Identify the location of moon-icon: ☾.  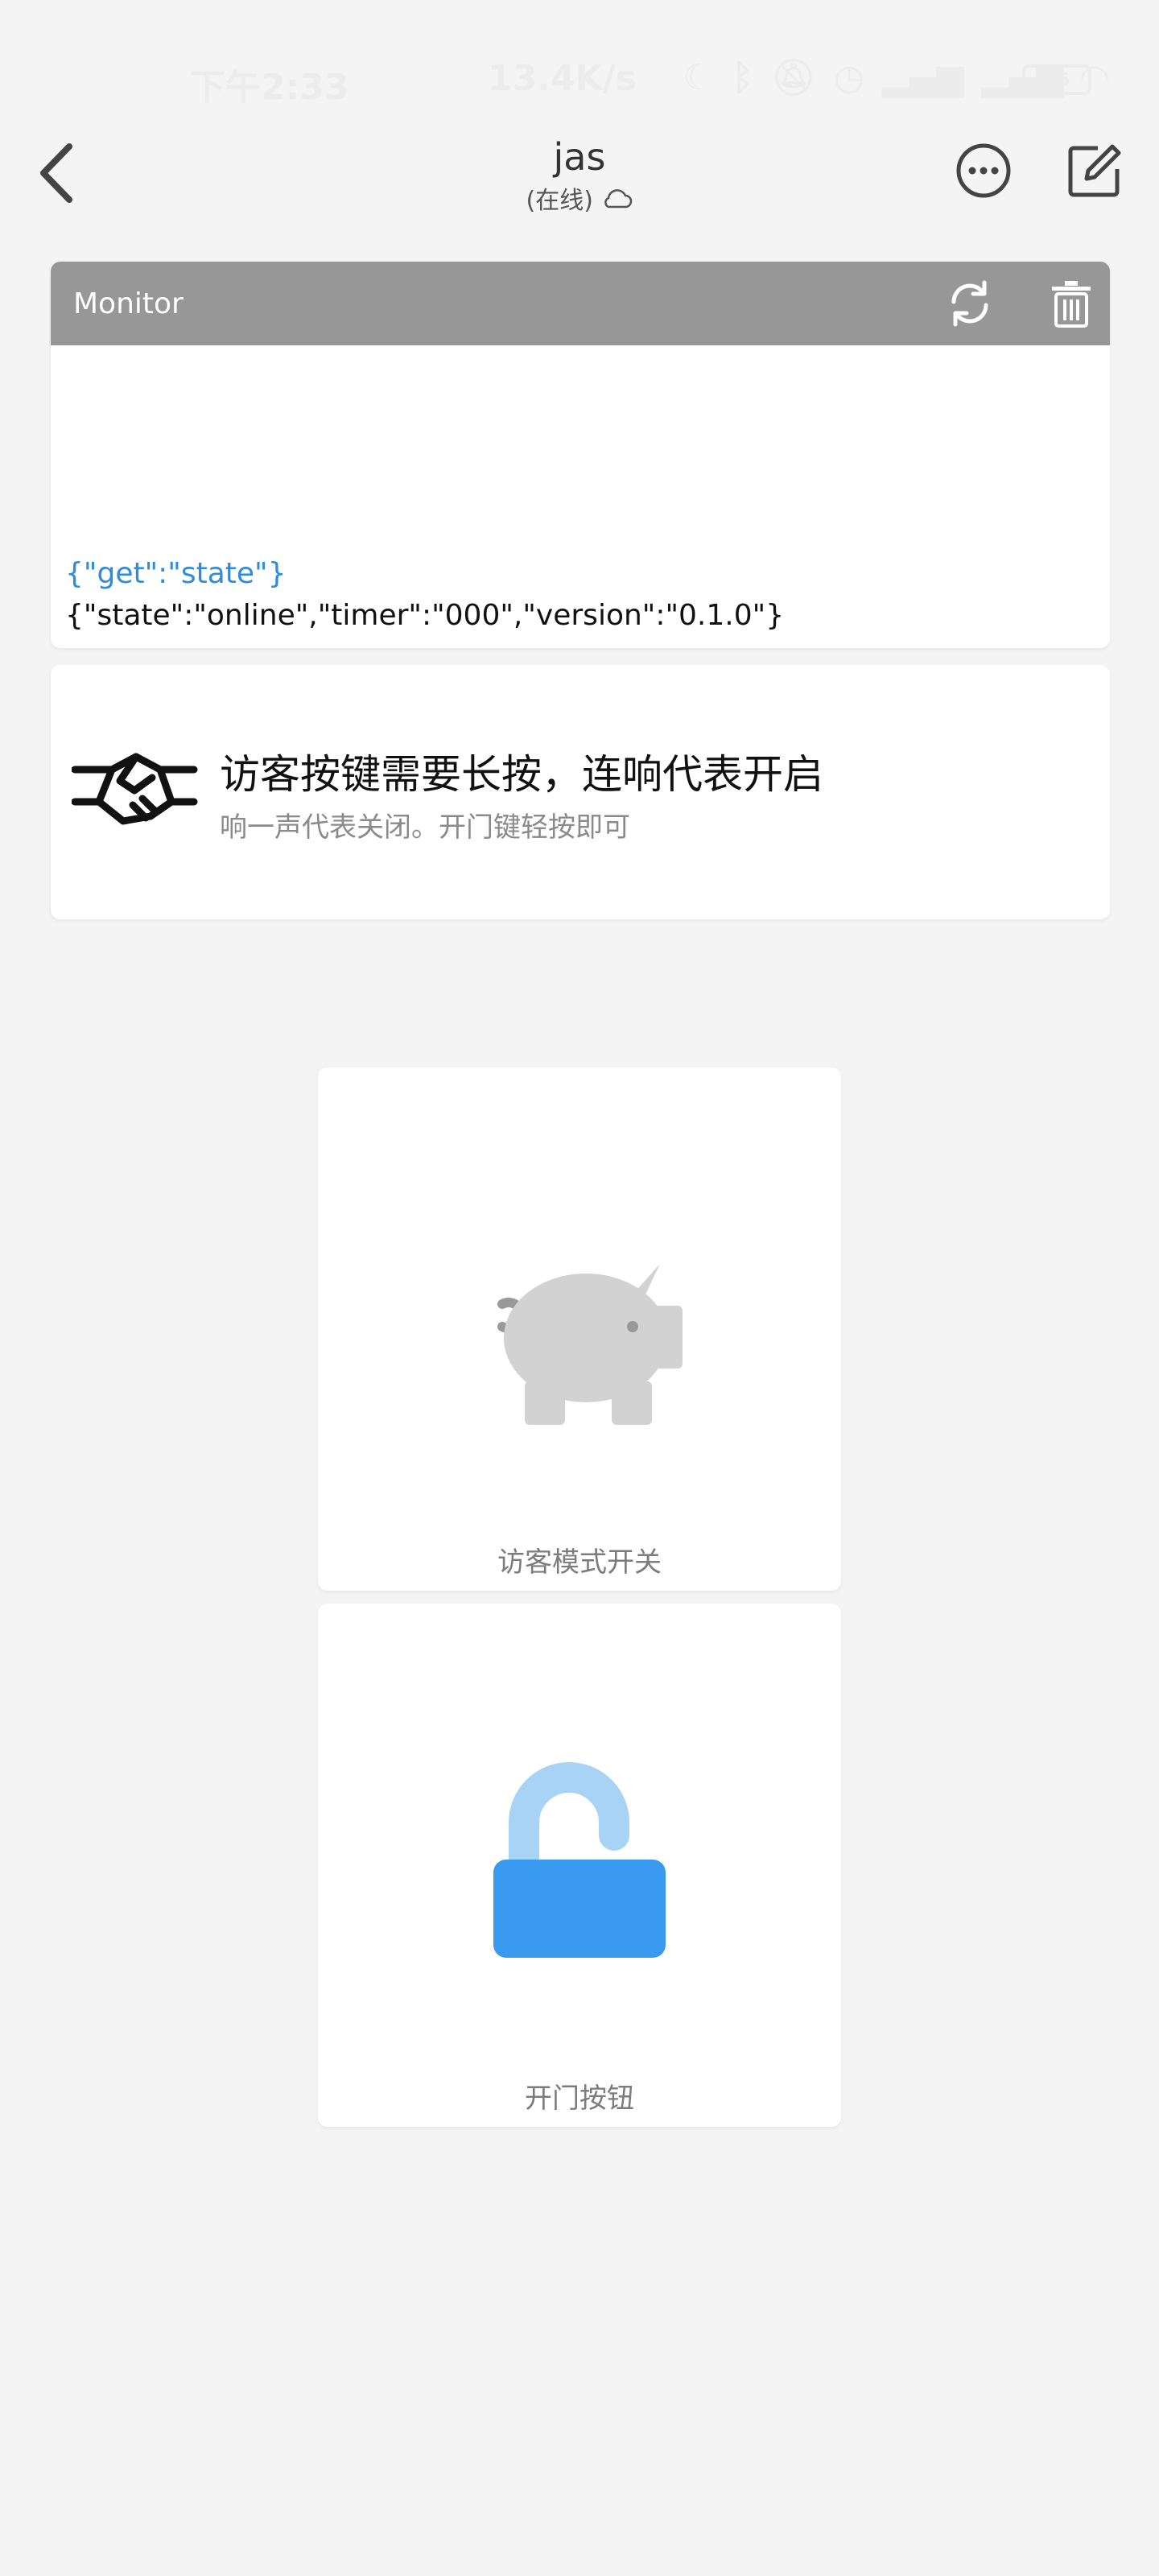
(699, 77).